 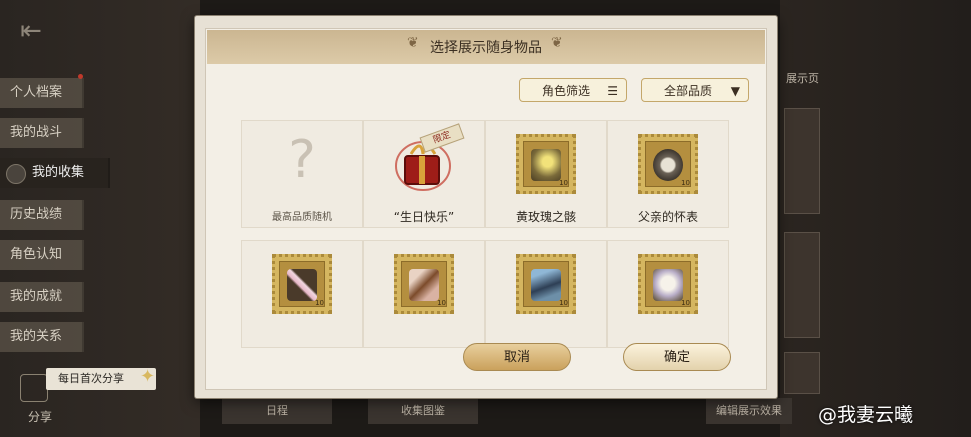 I want to click on quill-icon, so click(x=424, y=285).